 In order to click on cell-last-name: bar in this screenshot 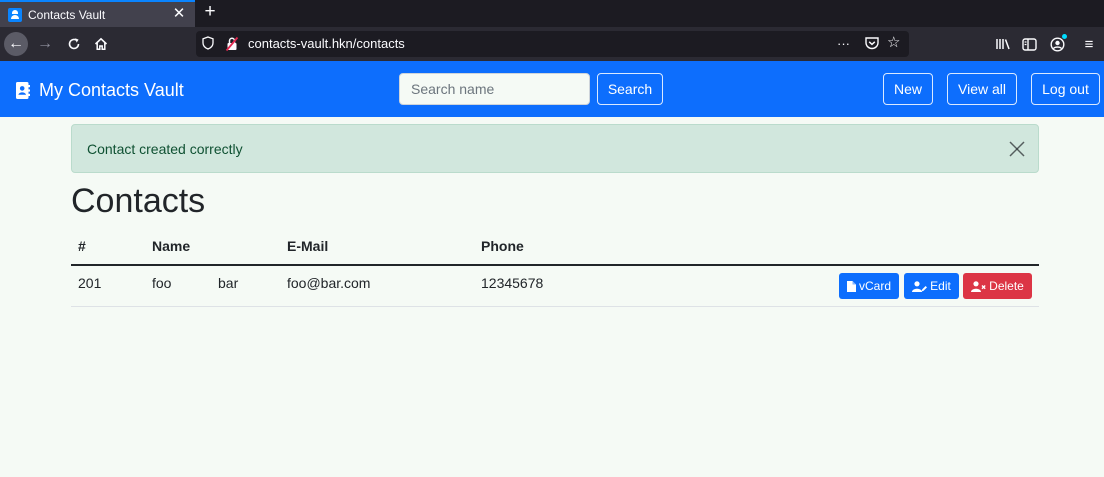, I will do `click(228, 283)`.